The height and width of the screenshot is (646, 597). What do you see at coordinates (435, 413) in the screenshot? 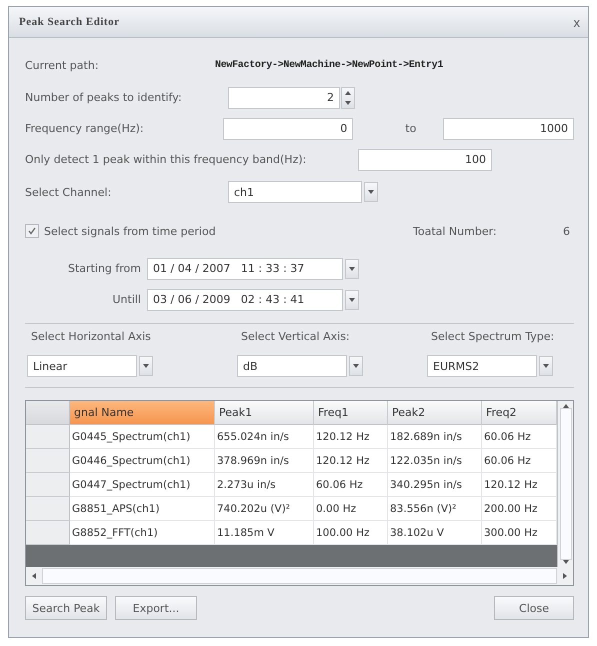
I see `column-header: Peak2` at bounding box center [435, 413].